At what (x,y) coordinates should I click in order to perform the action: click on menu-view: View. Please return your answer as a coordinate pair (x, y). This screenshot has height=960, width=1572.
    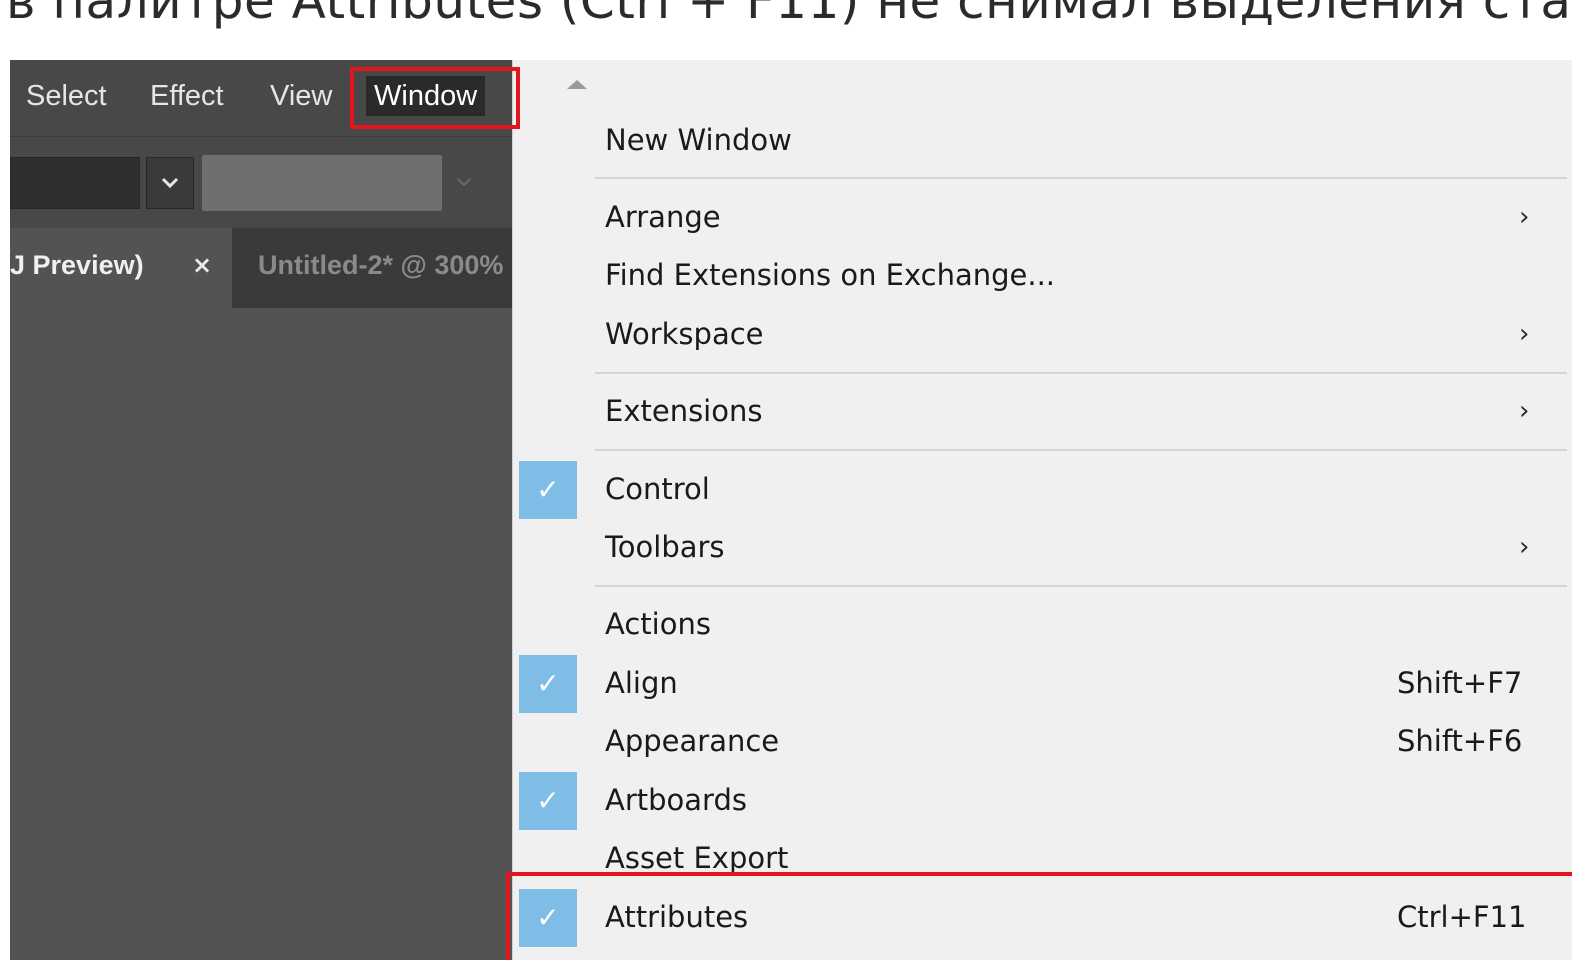
    Looking at the image, I should click on (301, 96).